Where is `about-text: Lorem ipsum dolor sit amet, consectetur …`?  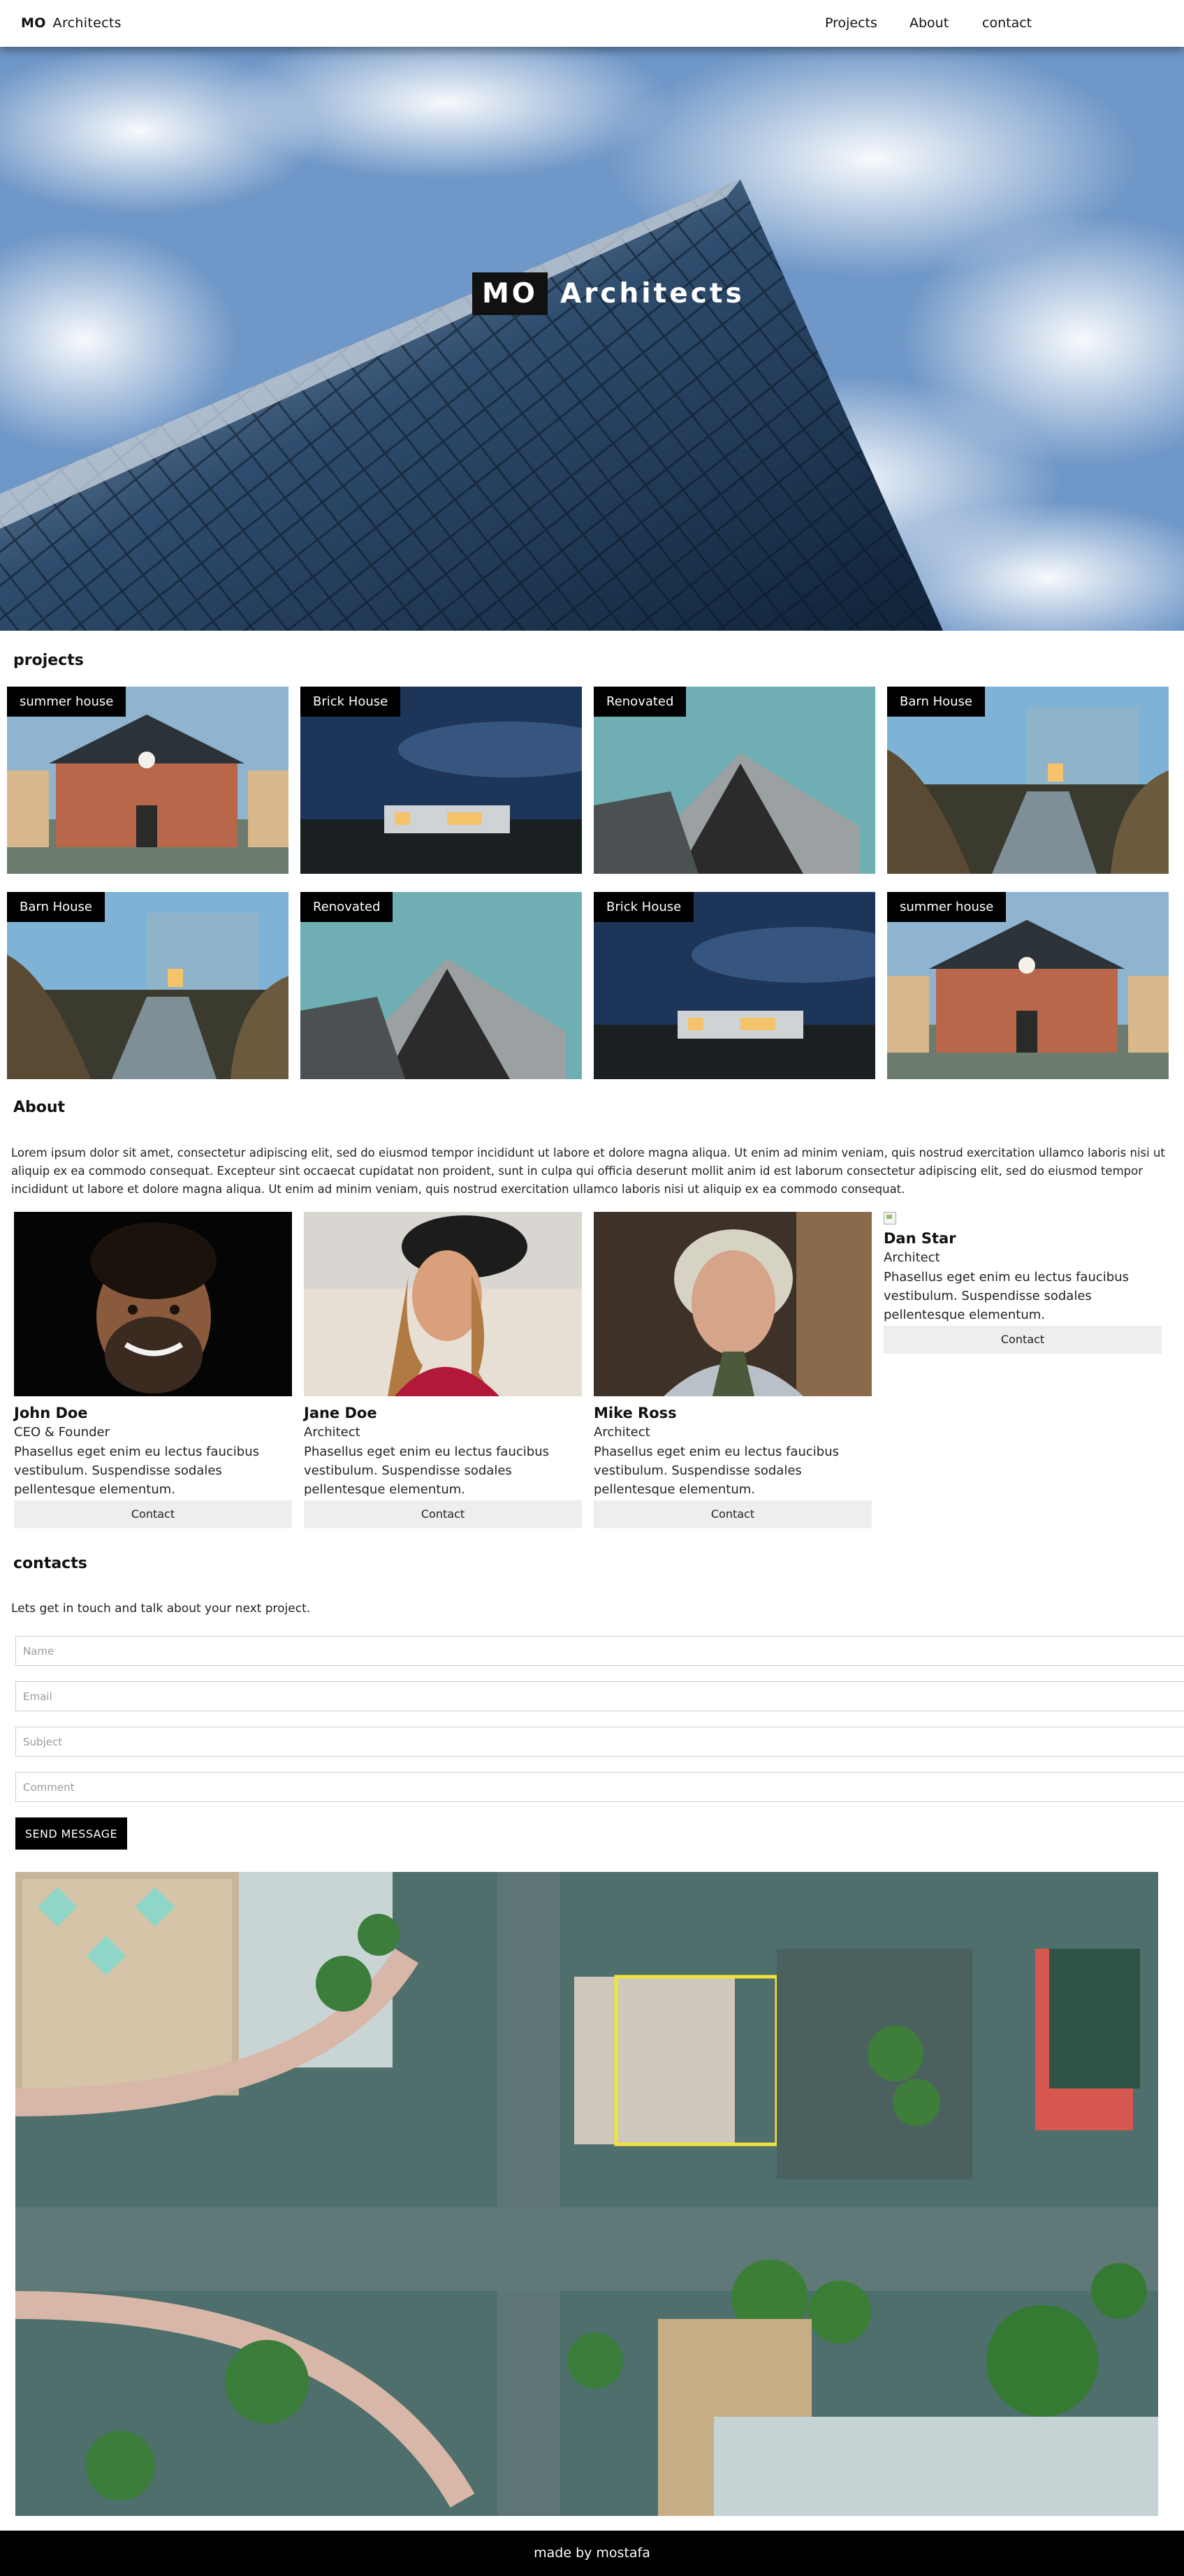
about-text: Lorem ipsum dolor sit amet, consectetur … is located at coordinates (588, 1171).